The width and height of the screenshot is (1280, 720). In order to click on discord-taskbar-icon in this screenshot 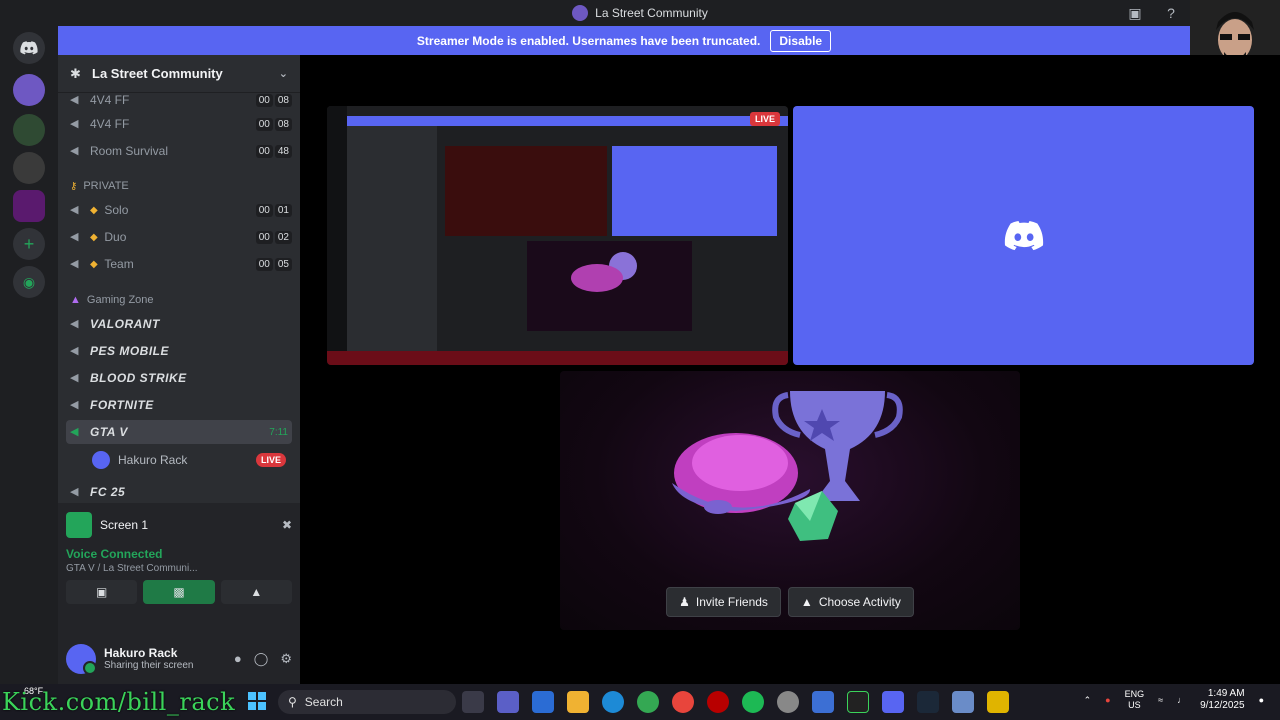, I will do `click(893, 702)`.